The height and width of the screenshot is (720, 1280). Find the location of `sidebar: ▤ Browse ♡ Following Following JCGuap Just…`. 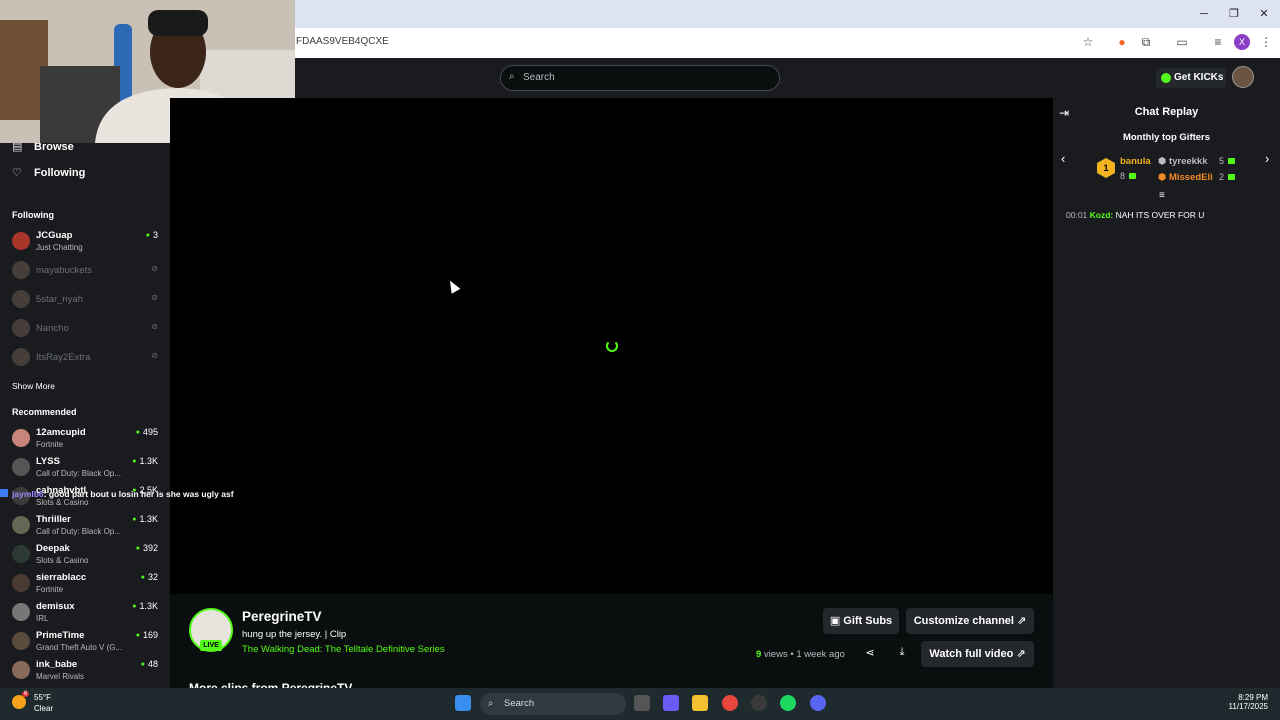

sidebar: ▤ Browse ♡ Following Following JCGuap Just… is located at coordinates (85, 393).